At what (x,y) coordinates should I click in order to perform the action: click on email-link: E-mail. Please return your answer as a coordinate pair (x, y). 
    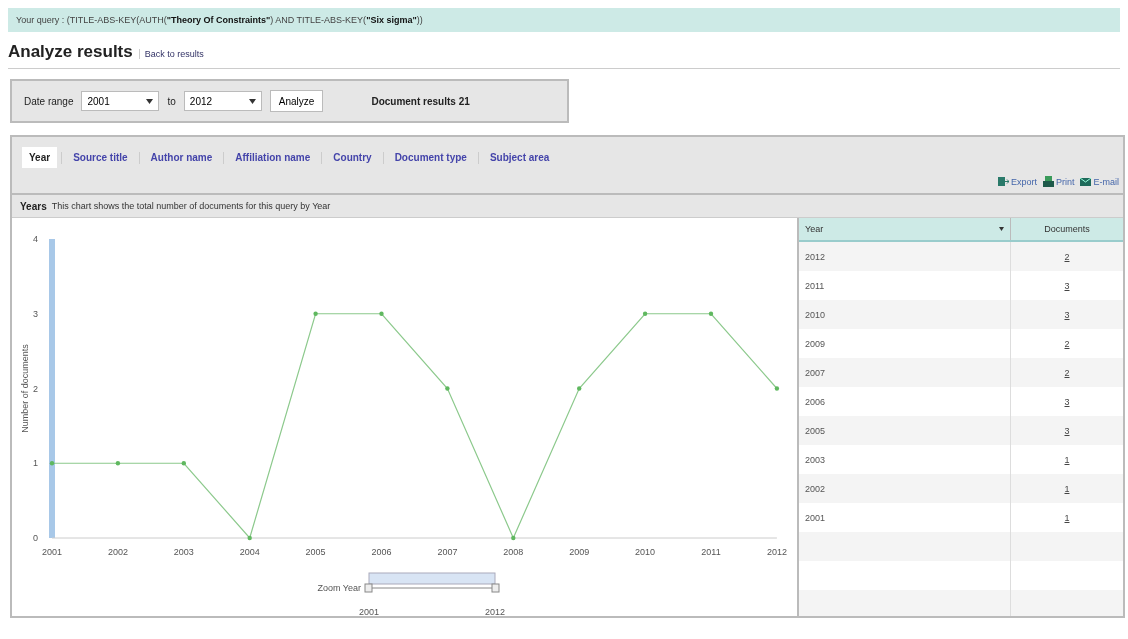
    Looking at the image, I should click on (1099, 181).